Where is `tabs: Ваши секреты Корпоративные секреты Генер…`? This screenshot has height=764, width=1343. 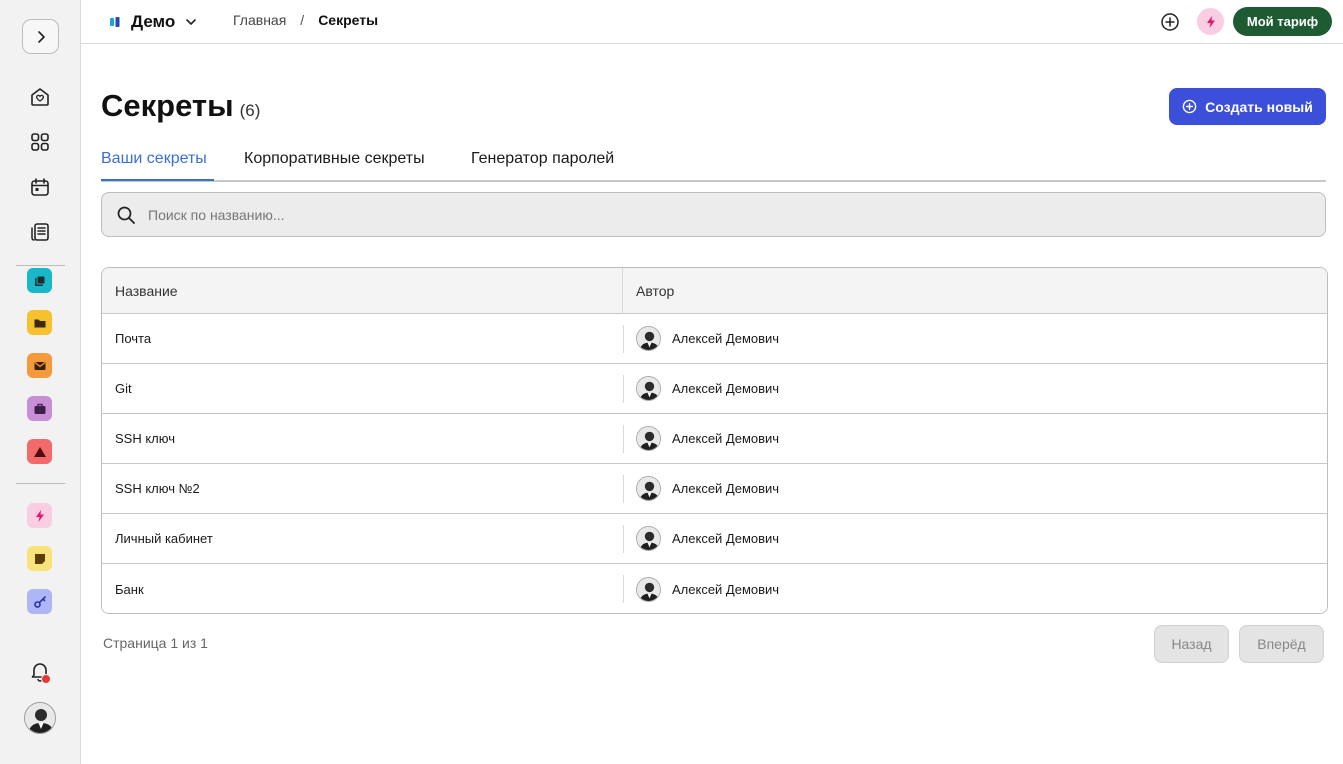
tabs: Ваши секреты Корпоративные секреты Генер… is located at coordinates (713, 165).